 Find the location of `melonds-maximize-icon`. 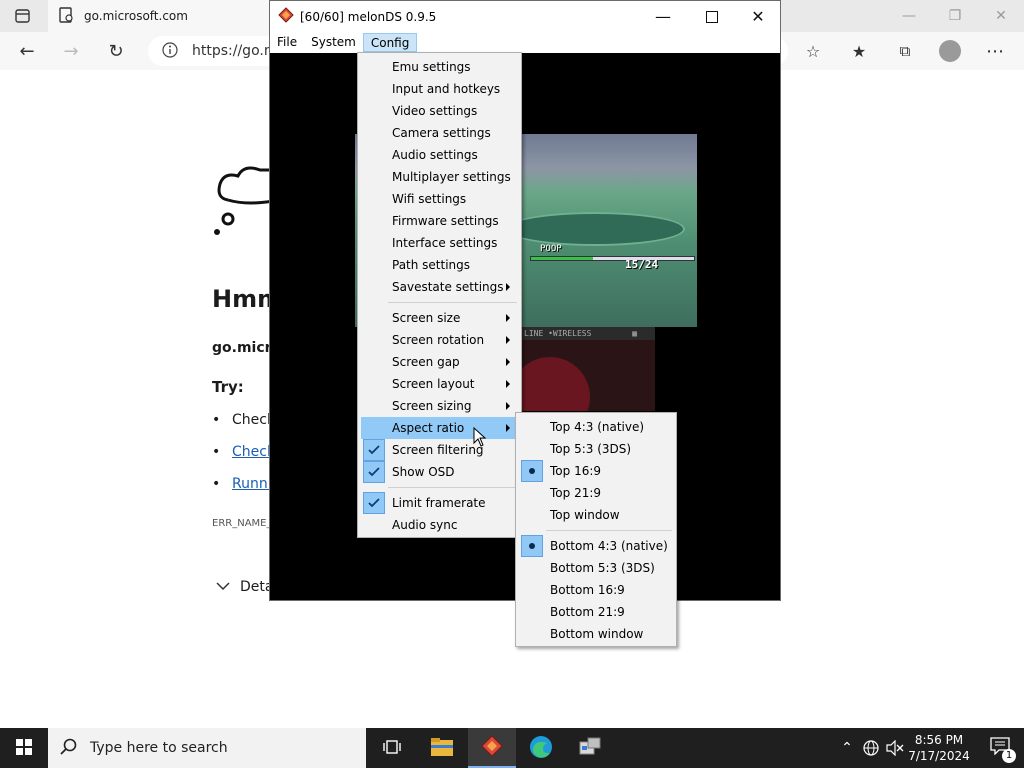

melonds-maximize-icon is located at coordinates (712, 16).